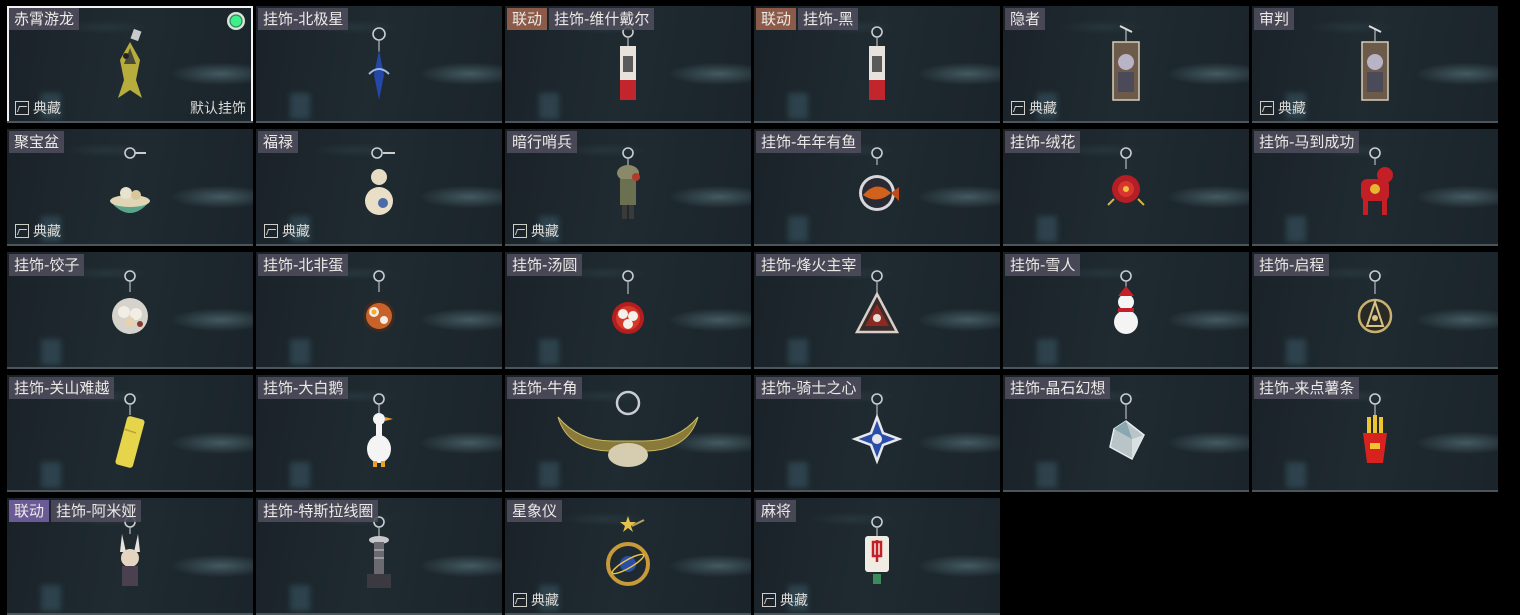 This screenshot has height=615, width=1520. I want to click on charm-name: 挂饰-北极星, so click(303, 19).